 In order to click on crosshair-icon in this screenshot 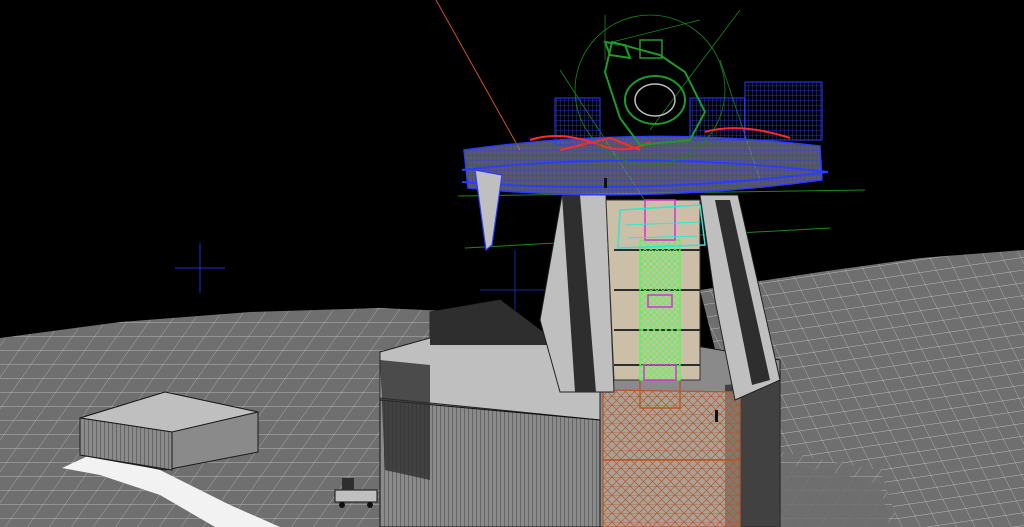, I will do `click(200, 268)`.